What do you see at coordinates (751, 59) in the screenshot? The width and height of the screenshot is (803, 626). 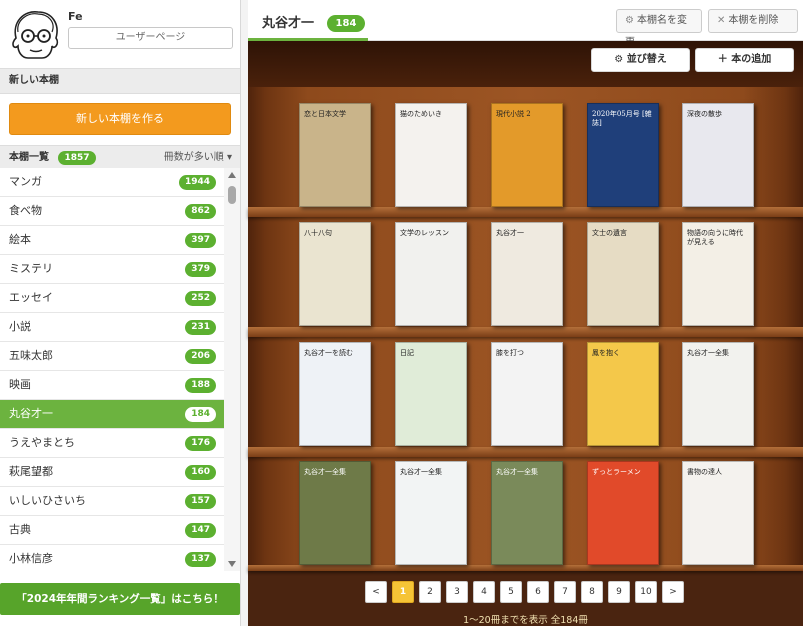 I see `add-book-label: 本の追加` at bounding box center [751, 59].